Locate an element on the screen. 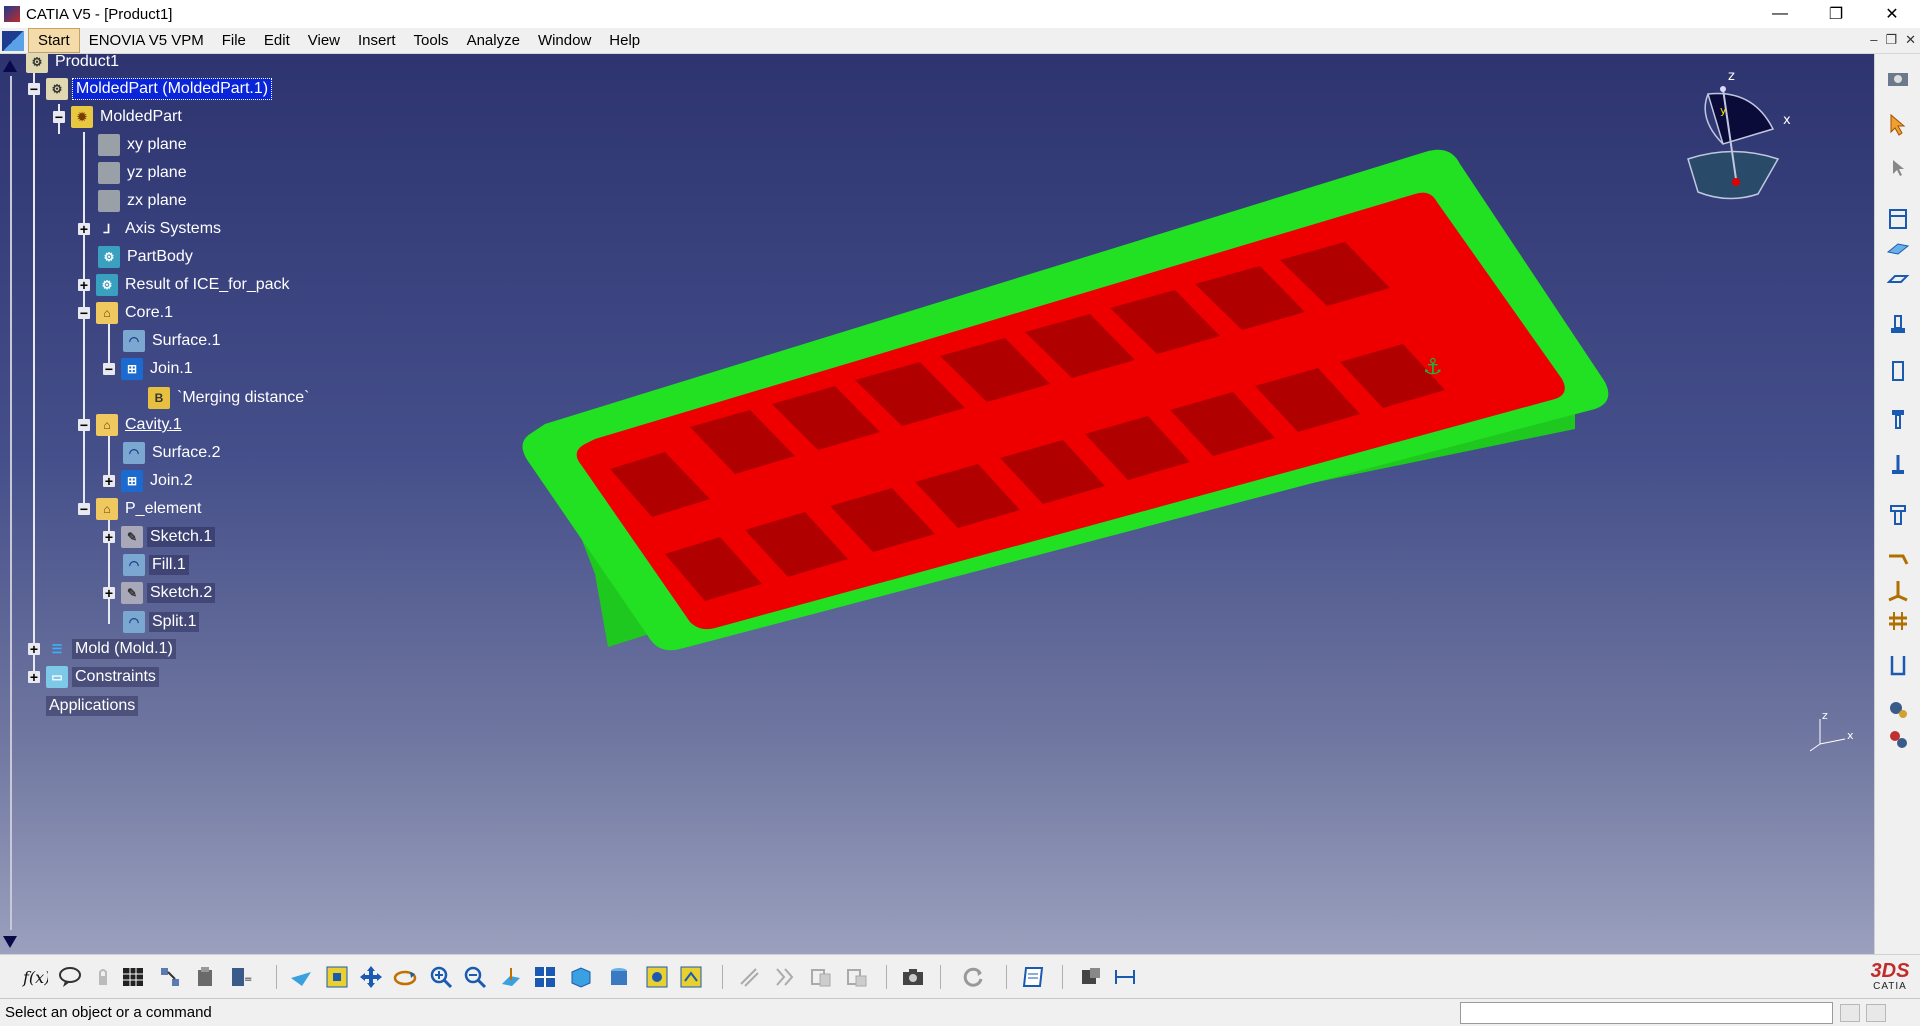 The image size is (1920, 1026). zoom-in-icon is located at coordinates (441, 977).